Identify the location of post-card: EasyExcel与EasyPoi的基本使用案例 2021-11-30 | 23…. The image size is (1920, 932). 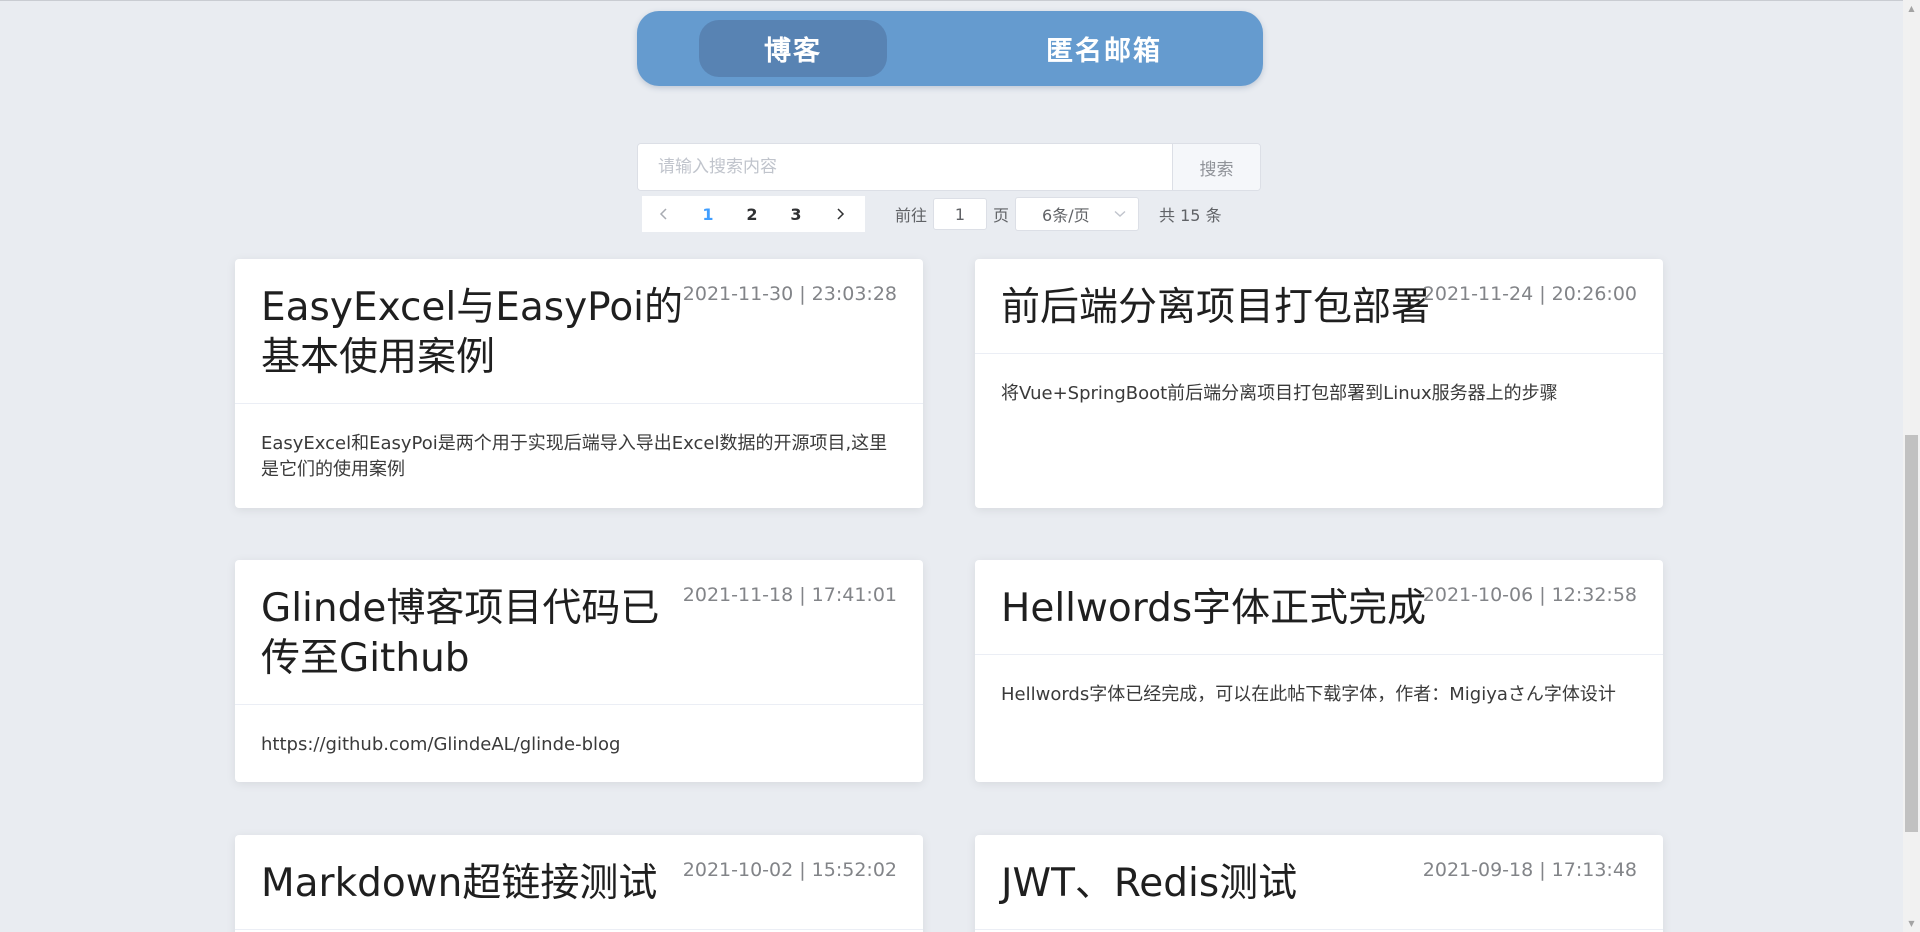
(579, 383).